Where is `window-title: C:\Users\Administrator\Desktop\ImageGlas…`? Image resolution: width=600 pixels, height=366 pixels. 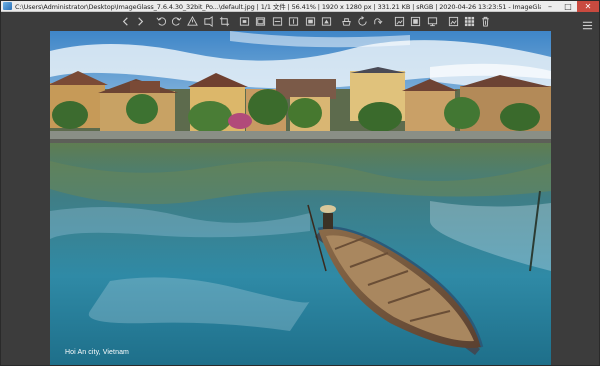
window-title: C:\Users\Administrator\Desktop\ImageGlas… is located at coordinates (278, 7).